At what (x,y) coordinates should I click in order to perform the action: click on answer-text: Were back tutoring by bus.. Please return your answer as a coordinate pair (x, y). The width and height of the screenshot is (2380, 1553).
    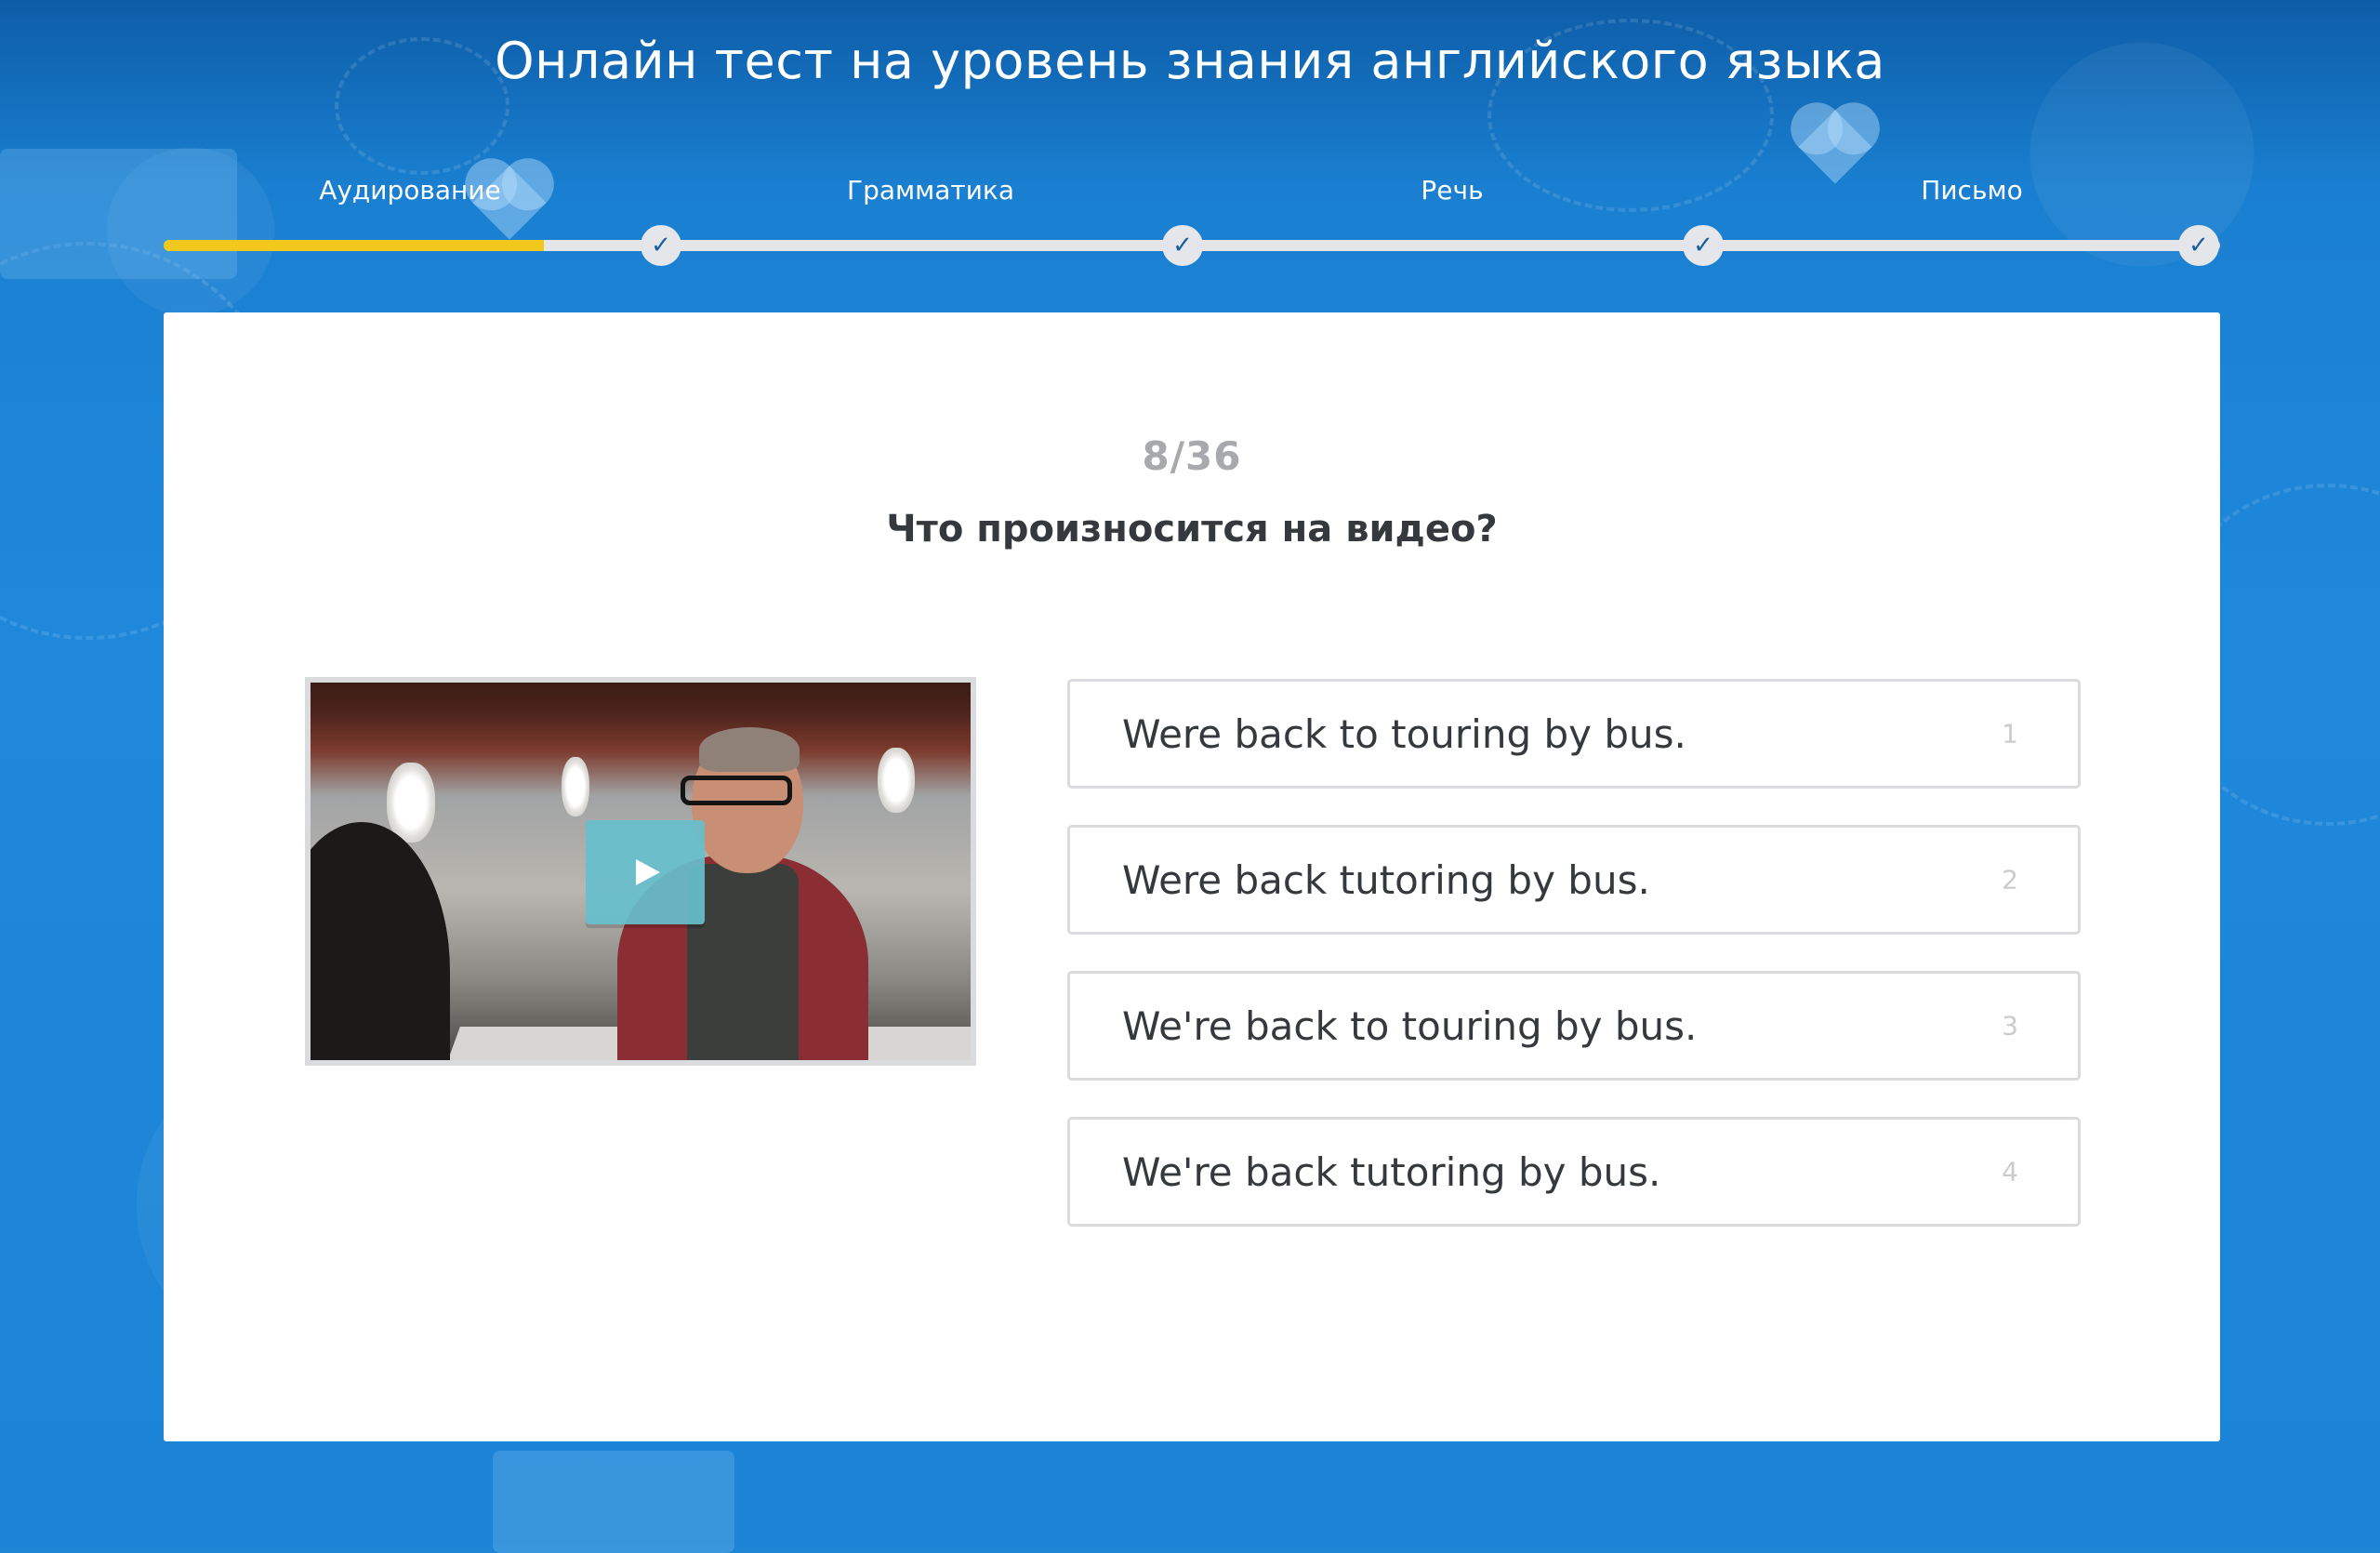
    Looking at the image, I should click on (1386, 879).